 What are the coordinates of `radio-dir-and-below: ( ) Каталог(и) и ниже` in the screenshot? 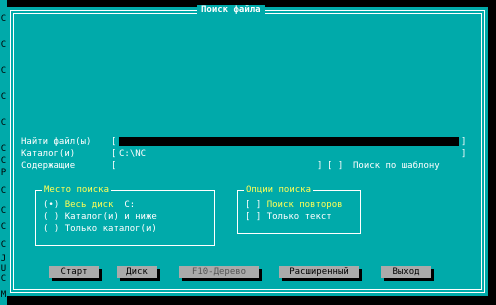 It's located at (100, 217).